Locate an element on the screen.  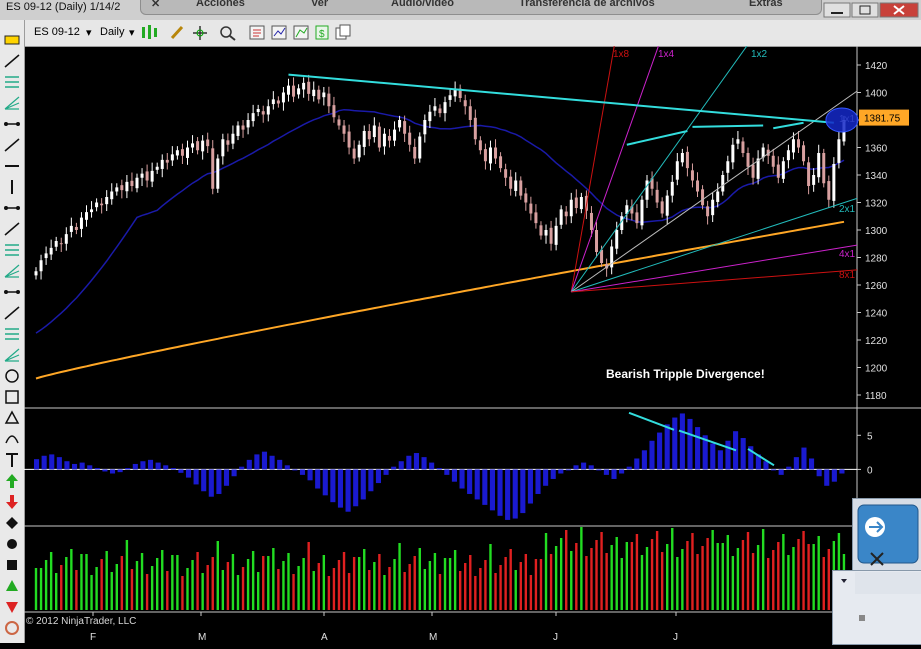
interval-dropdown-icon: ▾ is located at coordinates (132, 32).